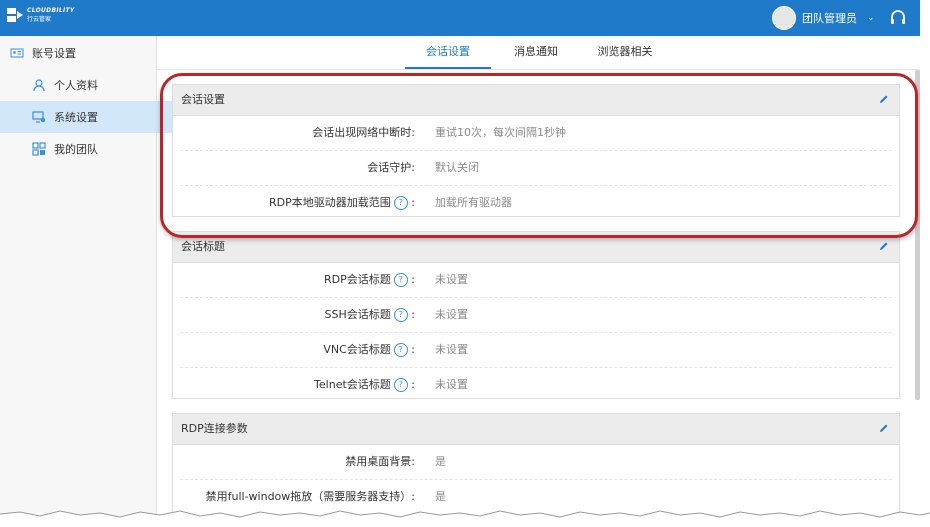  Describe the element at coordinates (871, 18) in the screenshot. I see `chevron-down-icon: ⌄` at that location.